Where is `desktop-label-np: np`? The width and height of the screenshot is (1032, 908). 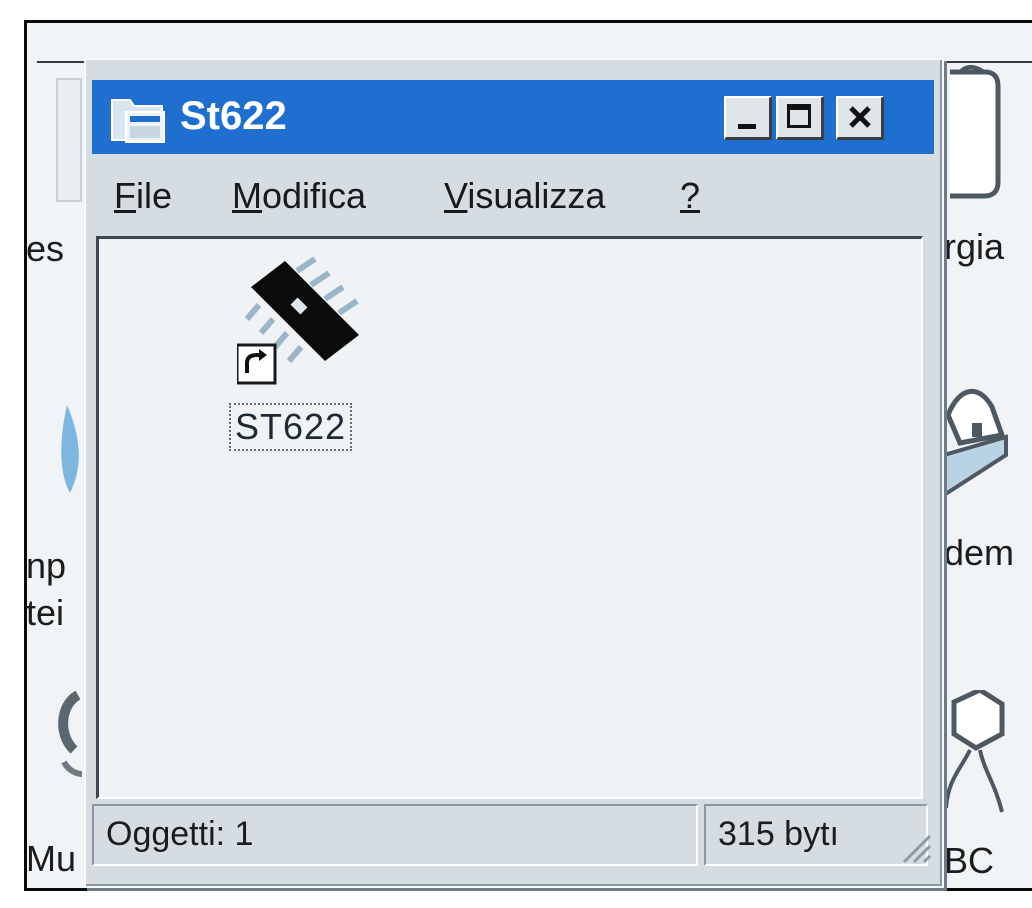
desktop-label-np: np is located at coordinates (46, 565).